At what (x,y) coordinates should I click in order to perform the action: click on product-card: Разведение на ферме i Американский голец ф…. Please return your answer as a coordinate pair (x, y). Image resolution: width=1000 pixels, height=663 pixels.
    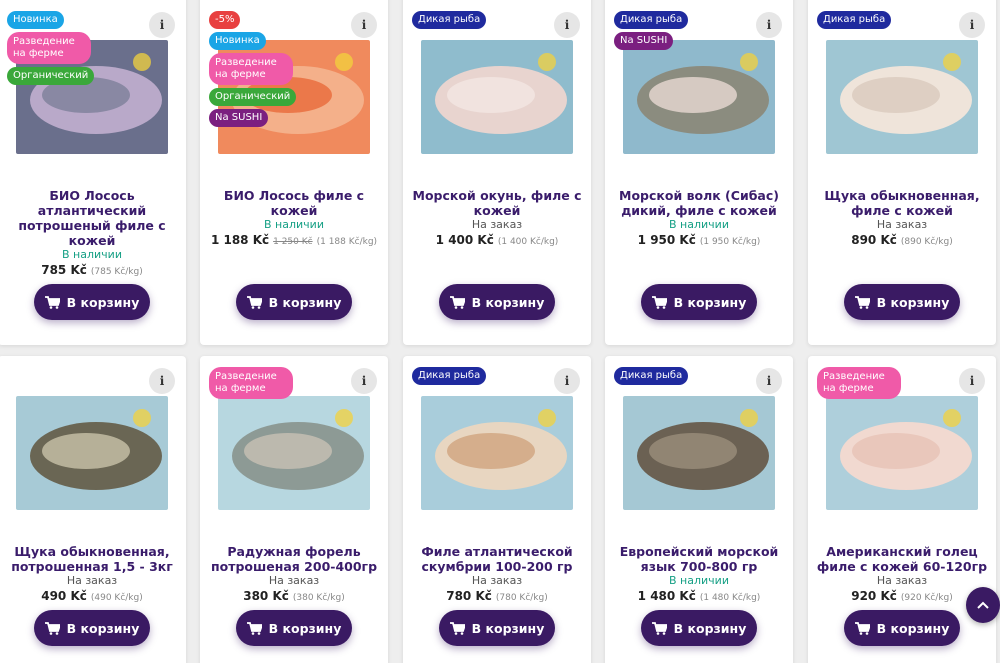
    Looking at the image, I should click on (902, 509).